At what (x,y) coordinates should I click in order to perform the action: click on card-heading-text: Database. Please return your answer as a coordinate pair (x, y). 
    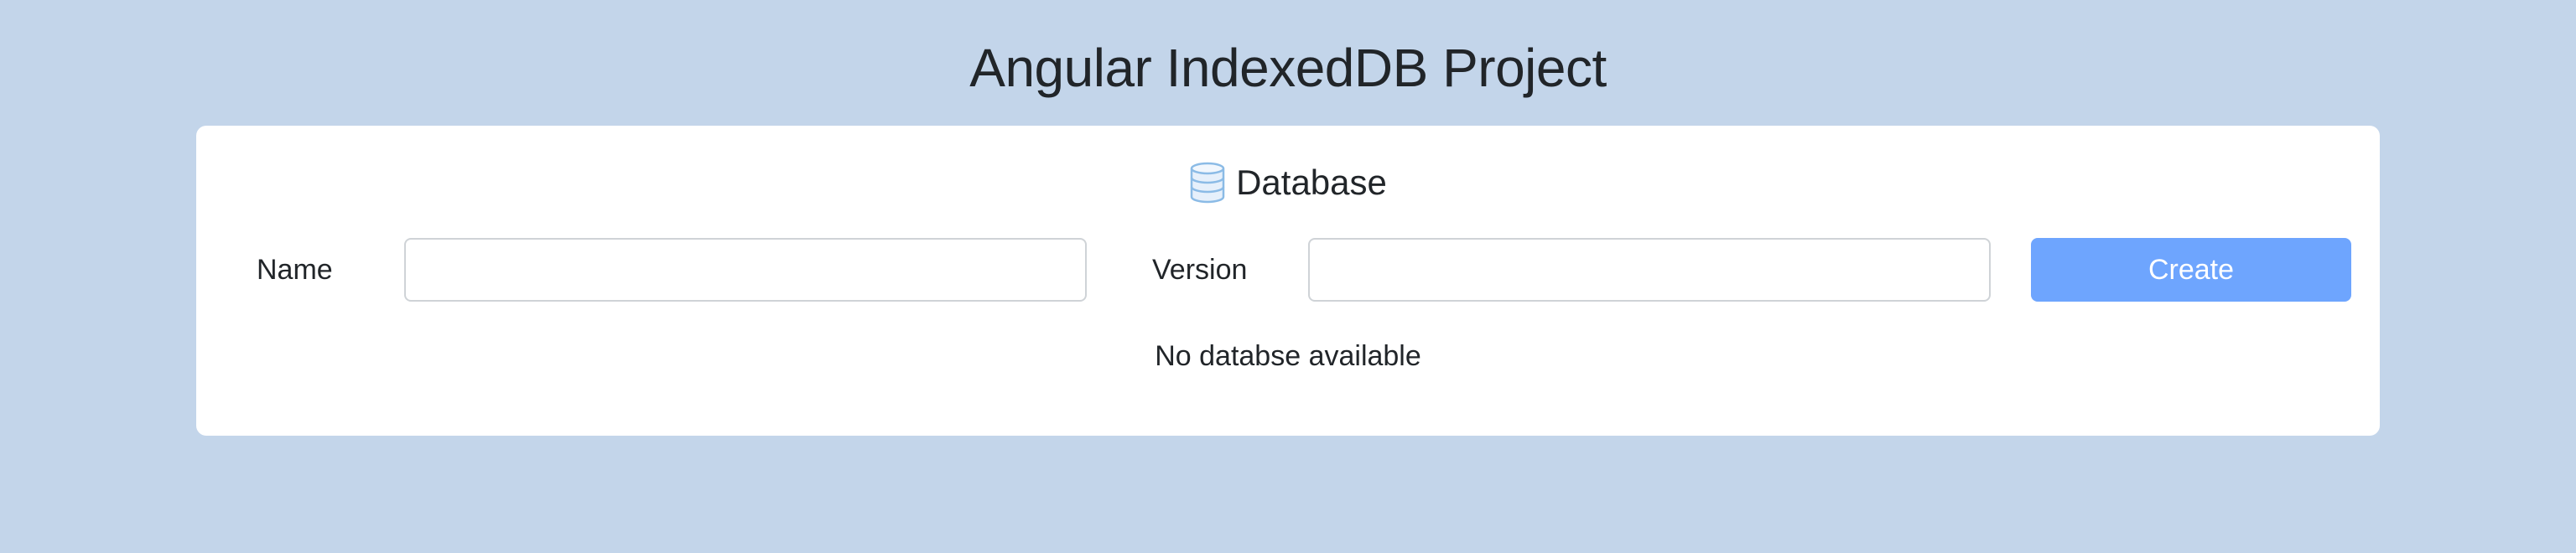
    Looking at the image, I should click on (1311, 182).